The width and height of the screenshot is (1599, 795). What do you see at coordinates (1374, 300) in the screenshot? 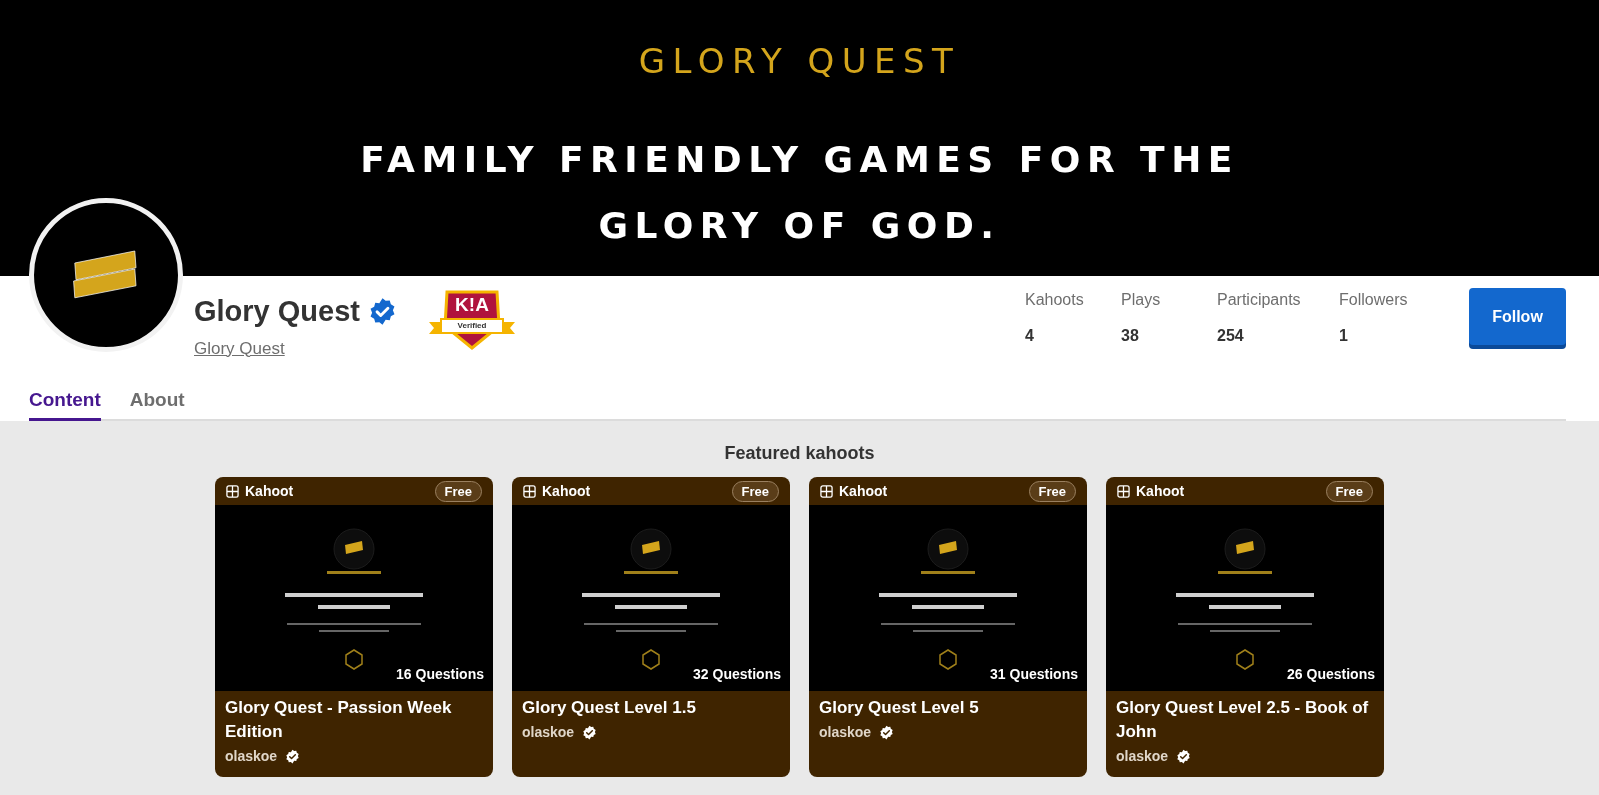
I see `stat-label: Followers` at bounding box center [1374, 300].